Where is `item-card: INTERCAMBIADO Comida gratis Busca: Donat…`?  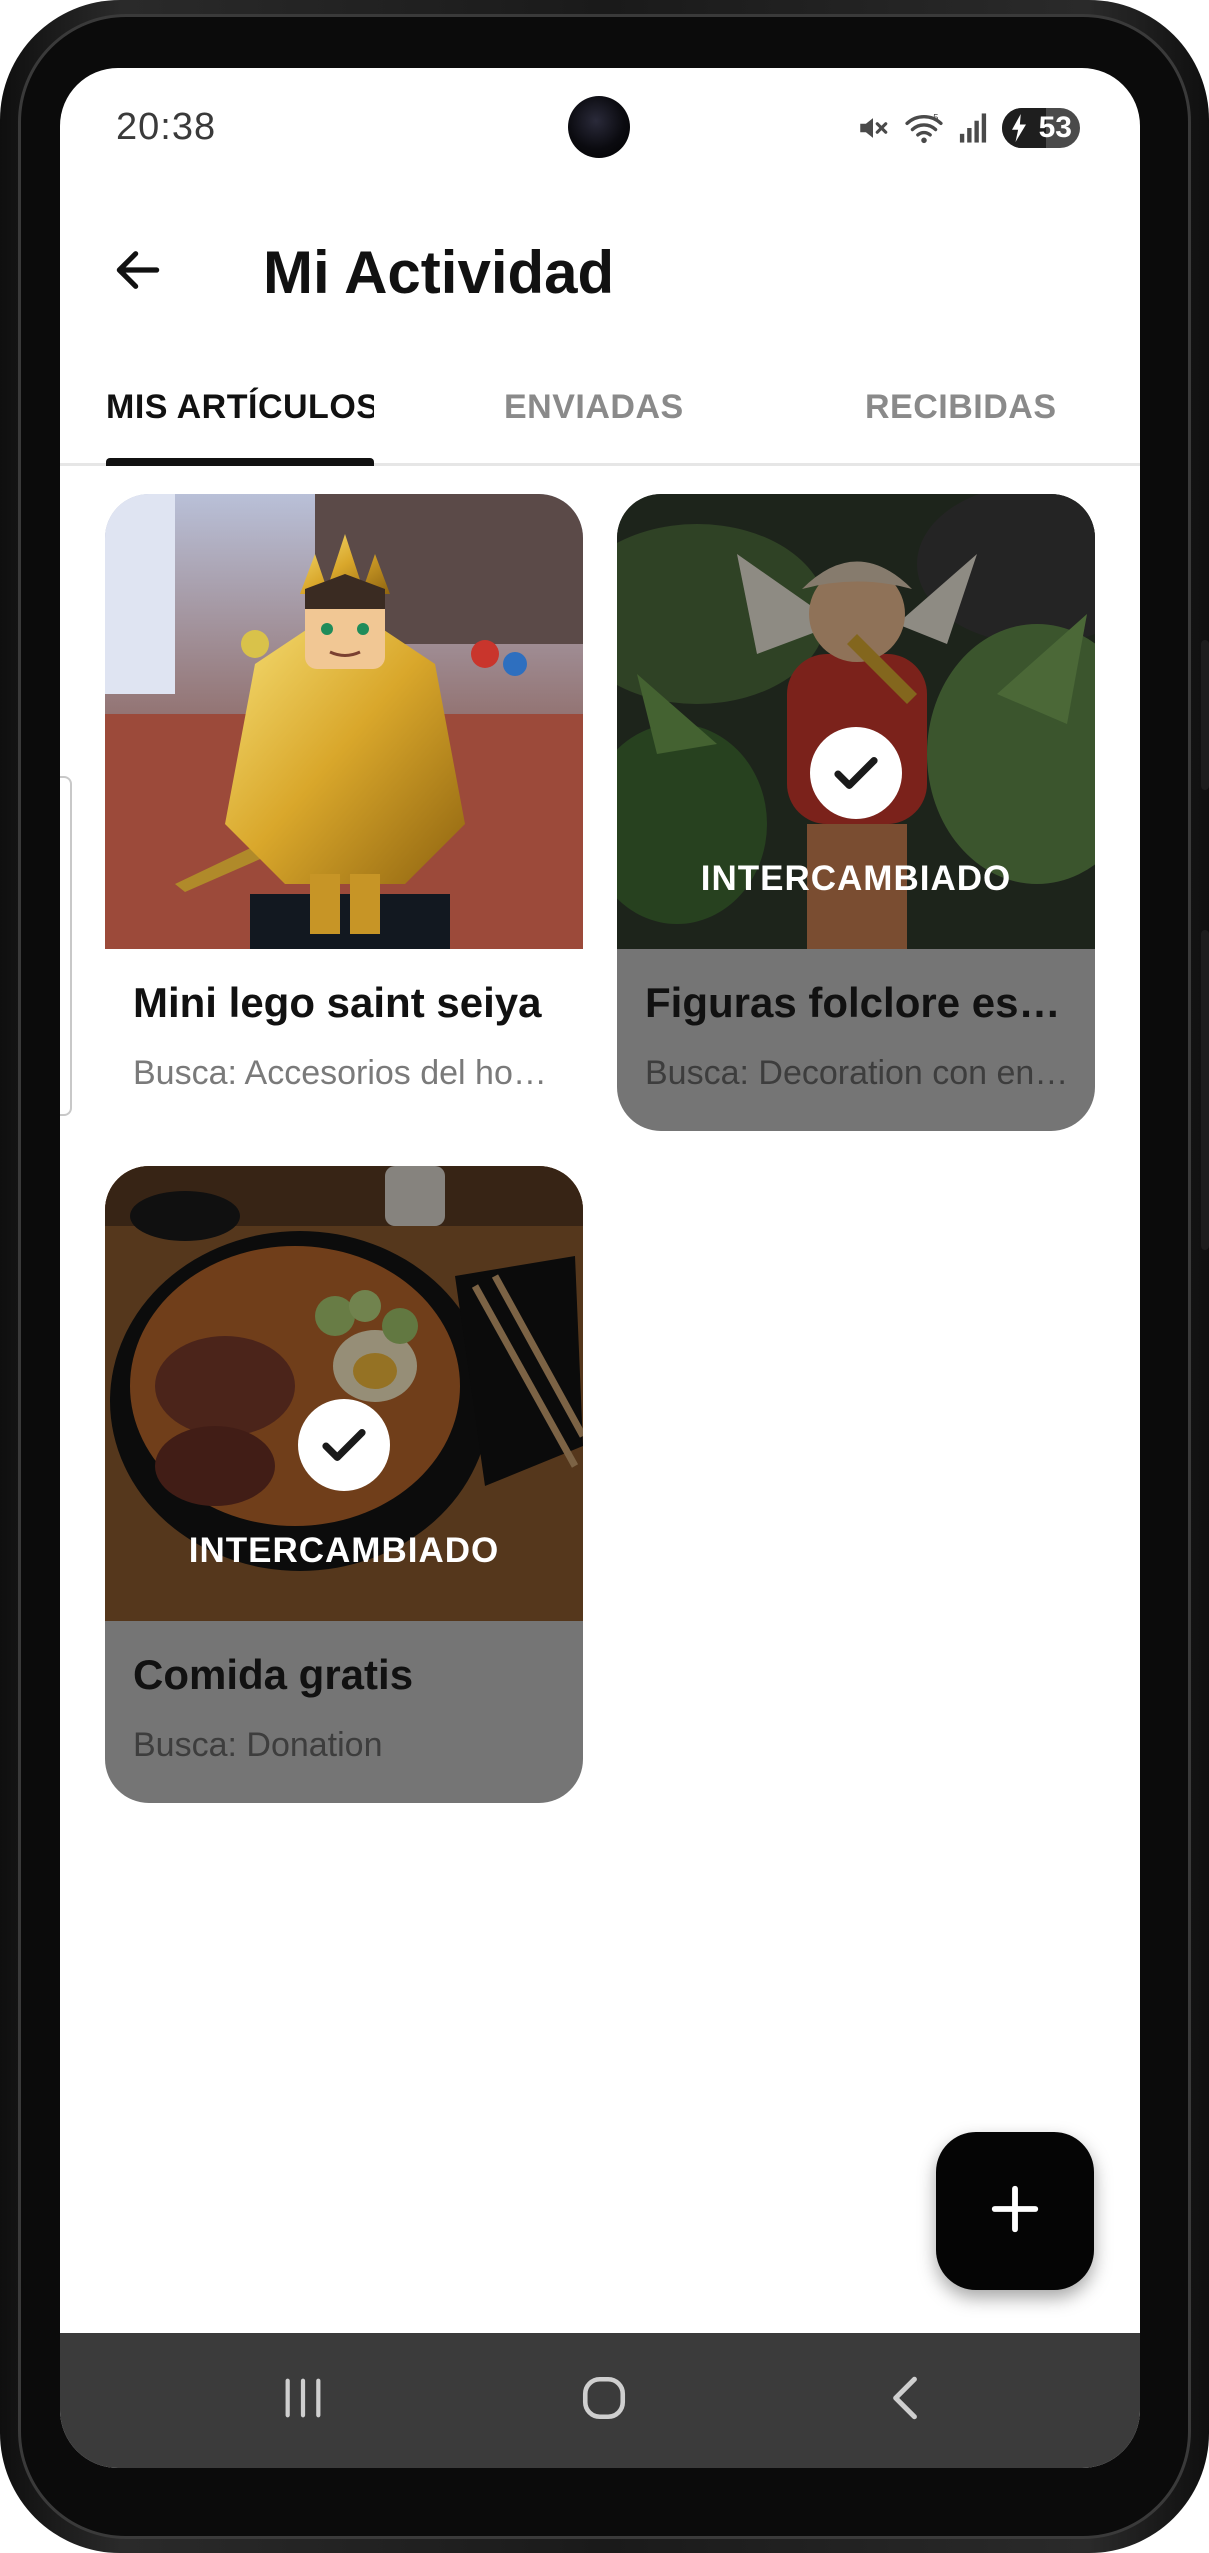
item-card: INTERCAMBIADO Comida gratis Busca: Donat… is located at coordinates (344, 1484).